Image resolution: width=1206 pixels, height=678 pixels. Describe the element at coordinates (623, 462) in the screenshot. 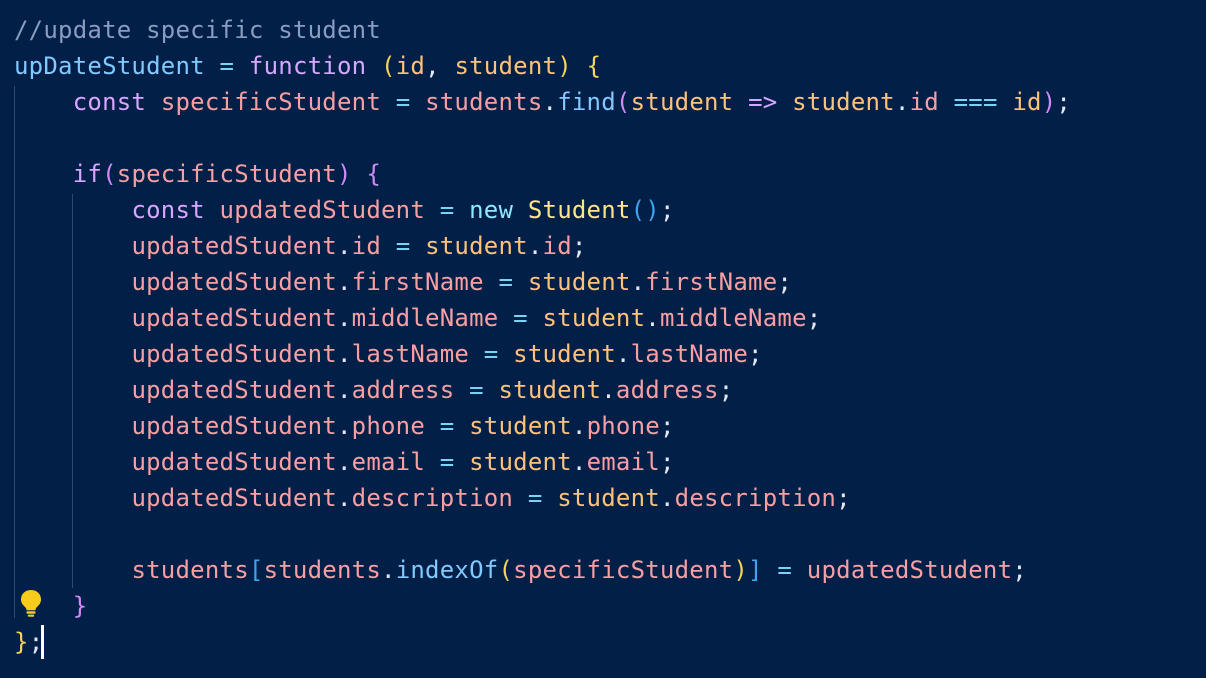

I see `variable-token: email` at that location.